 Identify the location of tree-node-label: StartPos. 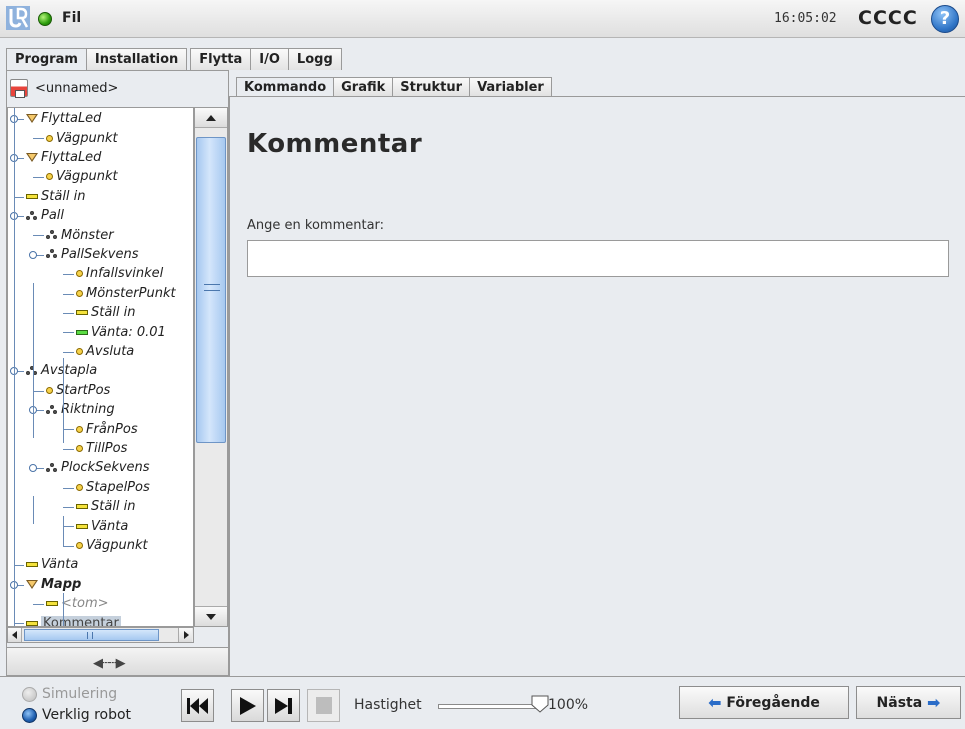
(83, 390).